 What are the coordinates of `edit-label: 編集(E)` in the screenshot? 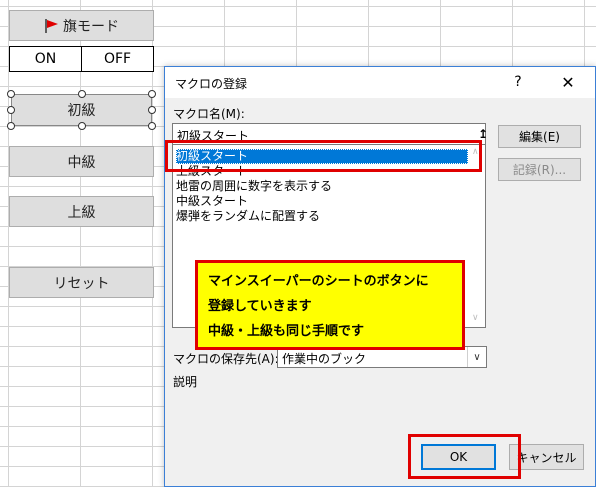 It's located at (539, 137).